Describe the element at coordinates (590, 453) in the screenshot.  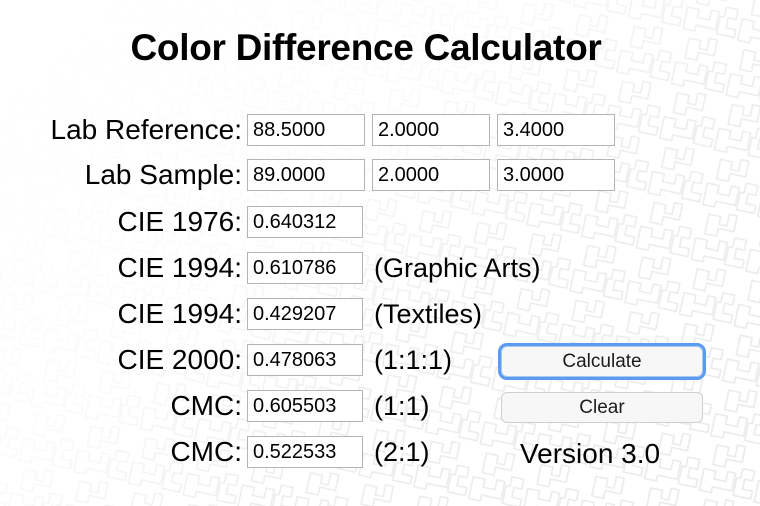
I see `version-label: Version 3.0` at that location.